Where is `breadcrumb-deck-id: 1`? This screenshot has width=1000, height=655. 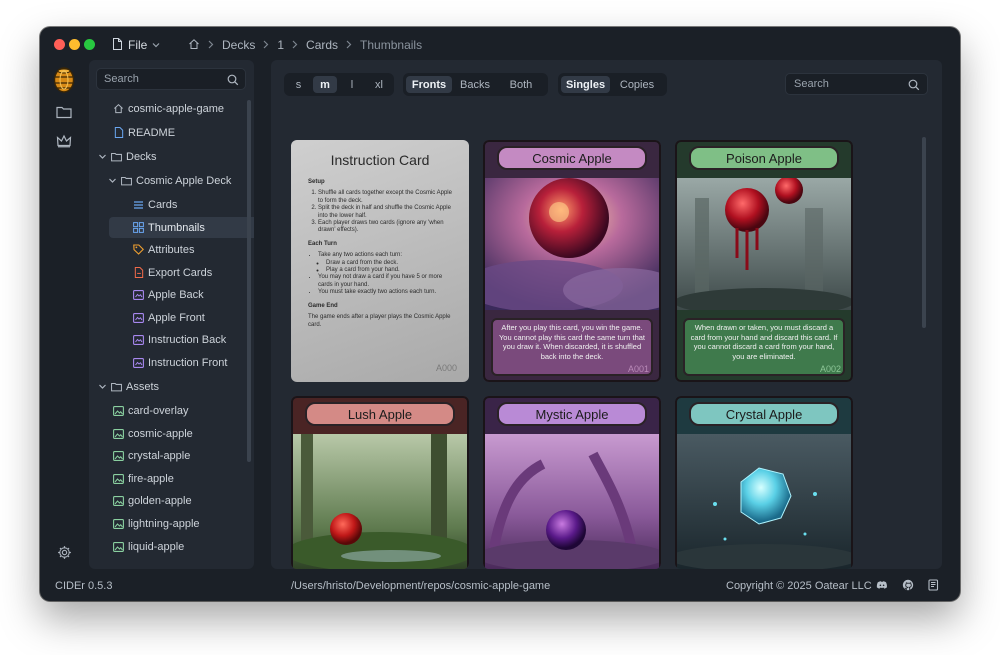 breadcrumb-deck-id: 1 is located at coordinates (280, 45).